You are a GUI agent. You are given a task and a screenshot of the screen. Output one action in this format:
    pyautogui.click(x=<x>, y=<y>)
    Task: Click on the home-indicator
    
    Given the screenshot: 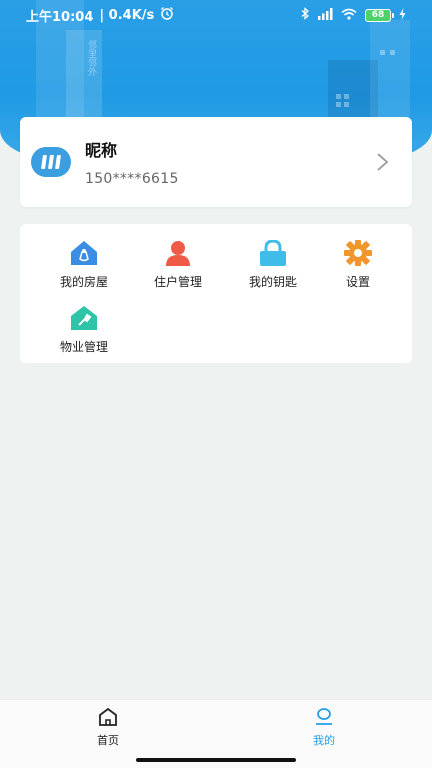 What is the action you would take?
    pyautogui.click(x=216, y=760)
    